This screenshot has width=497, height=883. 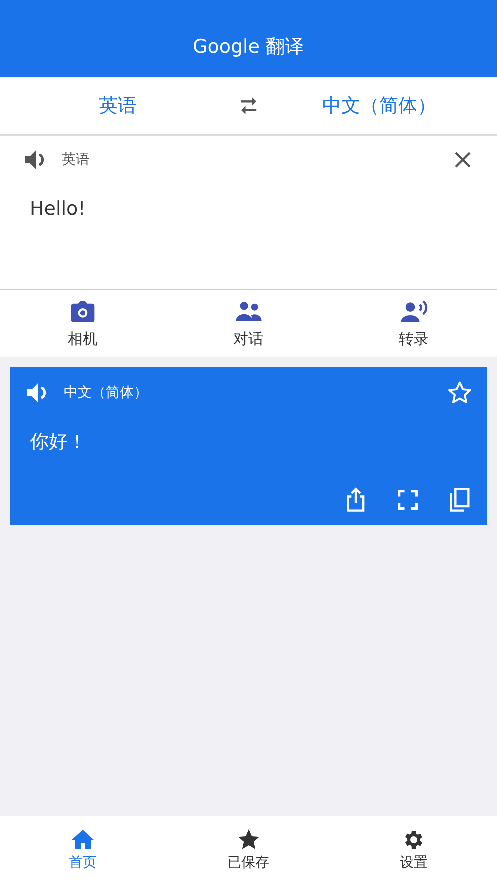 I want to click on mode-button: 转录, so click(x=414, y=323).